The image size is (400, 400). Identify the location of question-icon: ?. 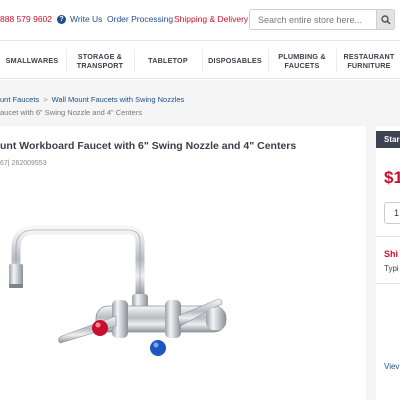
(61, 19).